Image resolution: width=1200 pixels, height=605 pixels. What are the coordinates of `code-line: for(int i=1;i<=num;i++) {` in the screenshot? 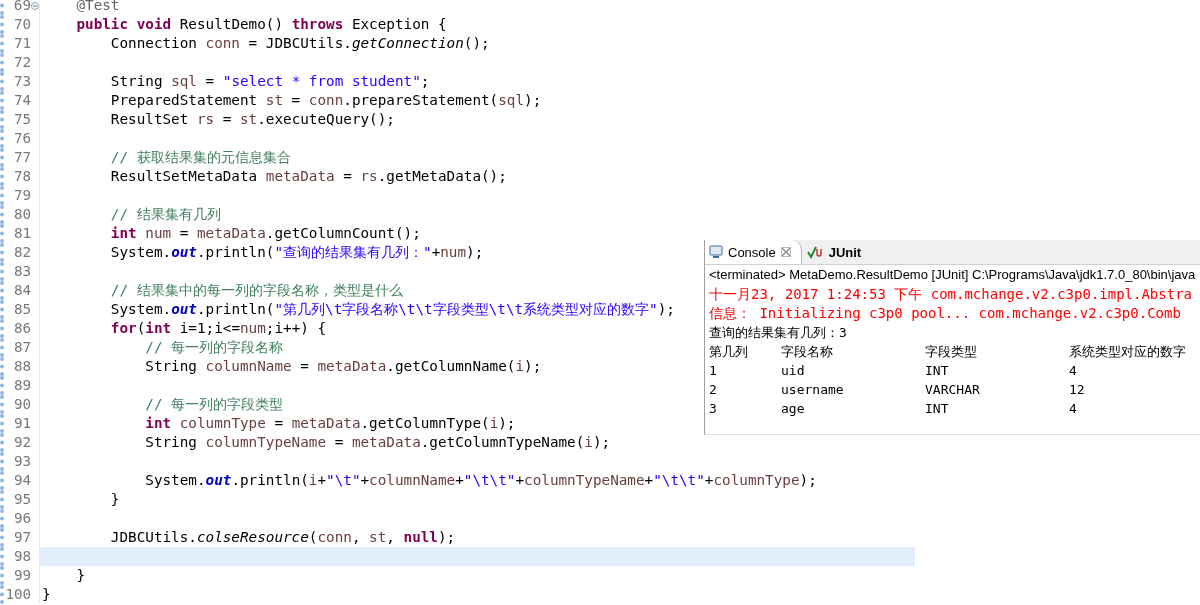 It's located at (218, 328).